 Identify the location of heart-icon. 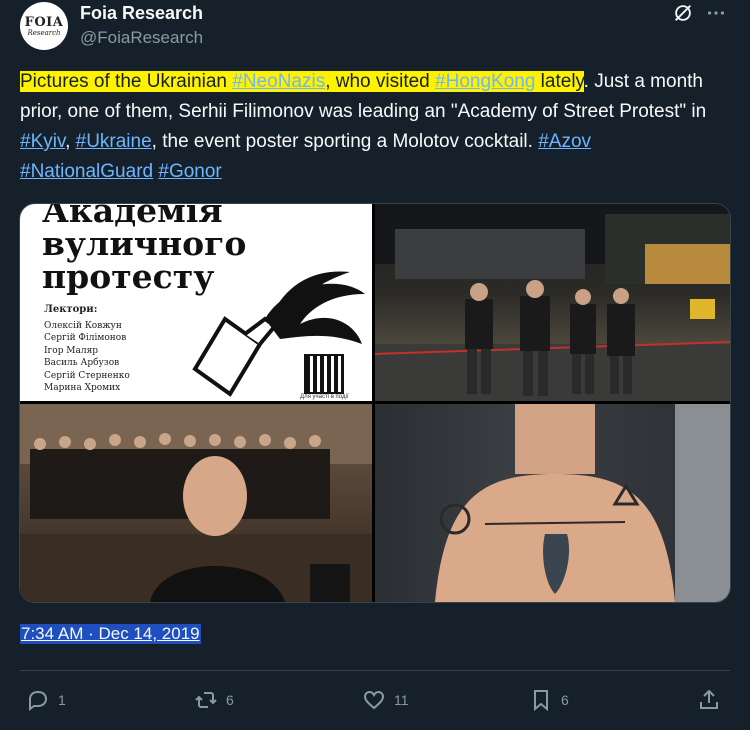
(374, 700).